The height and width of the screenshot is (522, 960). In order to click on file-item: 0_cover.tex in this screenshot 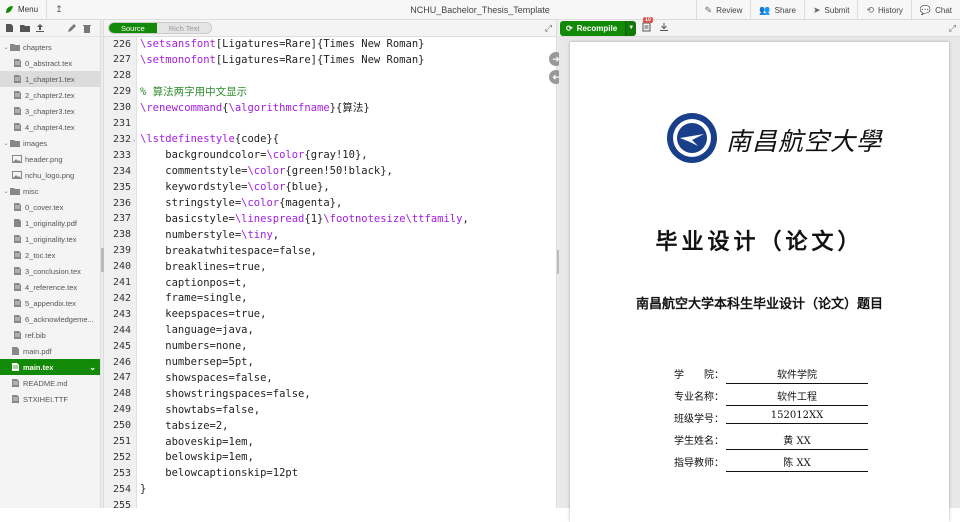, I will do `click(50, 207)`.